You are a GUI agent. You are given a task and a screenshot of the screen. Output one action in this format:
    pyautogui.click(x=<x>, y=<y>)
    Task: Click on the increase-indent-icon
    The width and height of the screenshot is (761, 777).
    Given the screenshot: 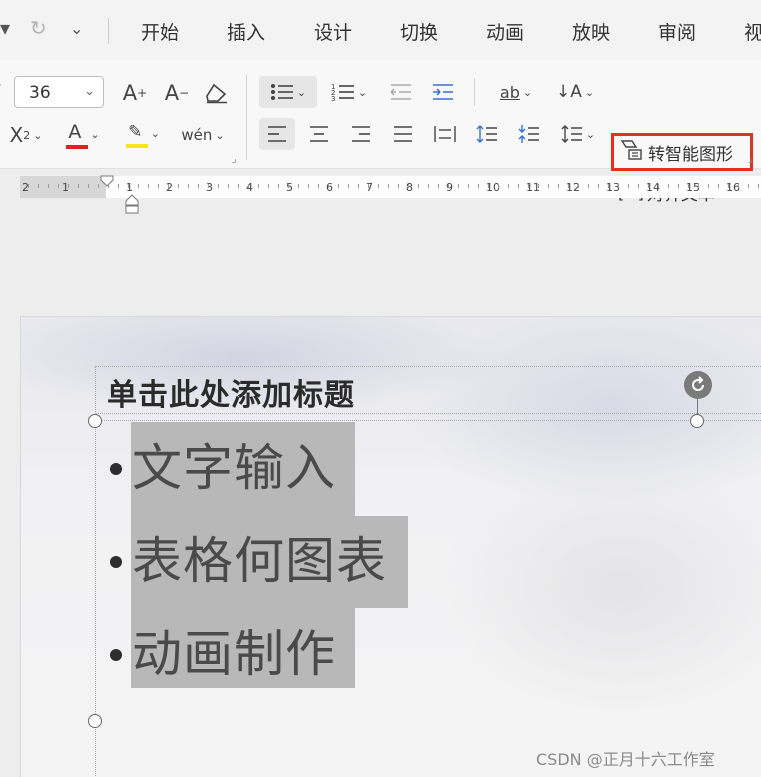 What is the action you would take?
    pyautogui.click(x=443, y=92)
    